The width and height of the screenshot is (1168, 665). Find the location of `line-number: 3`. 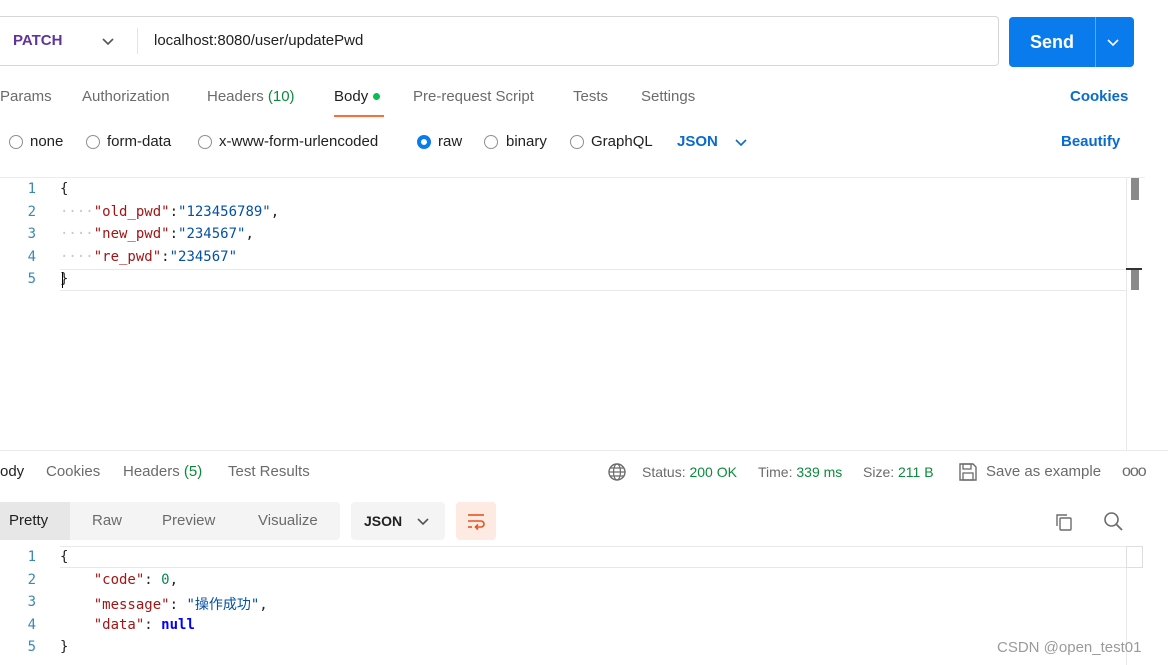

line-number: 3 is located at coordinates (31, 602).